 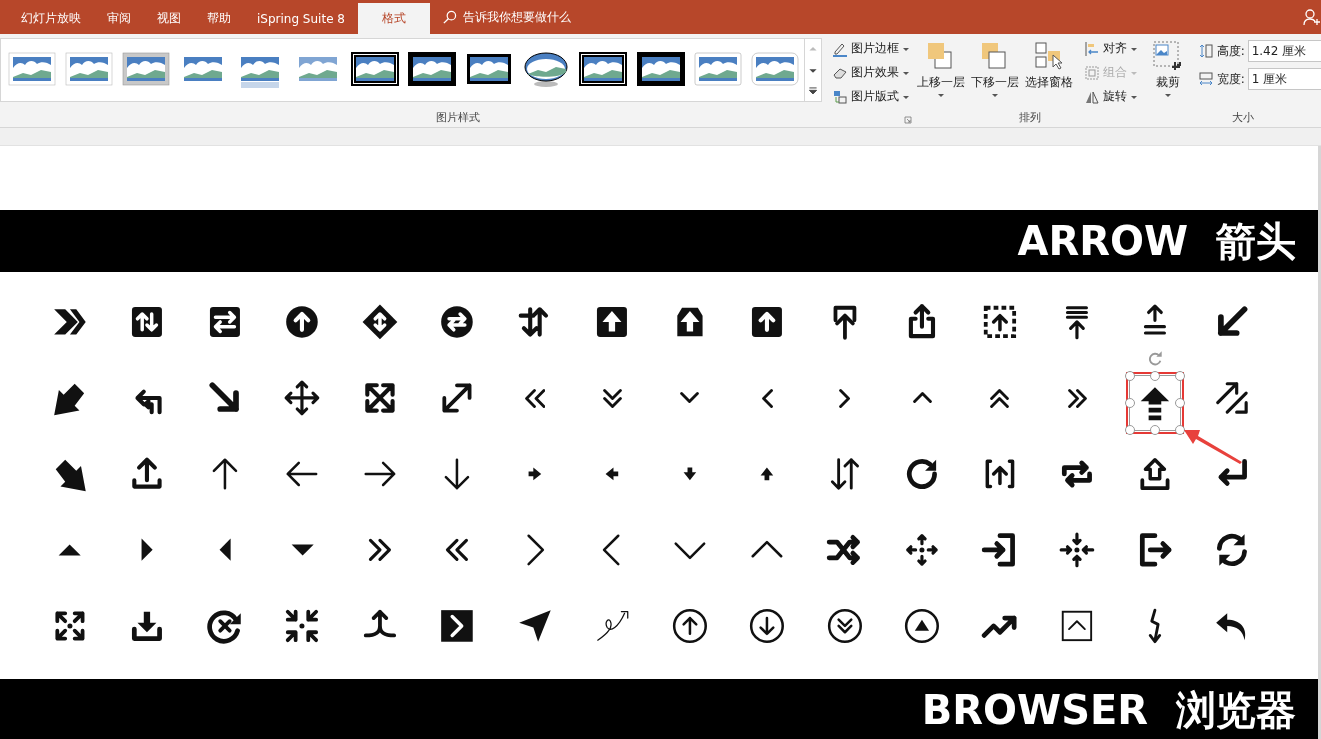 I want to click on height-icon, so click(x=1205, y=51).